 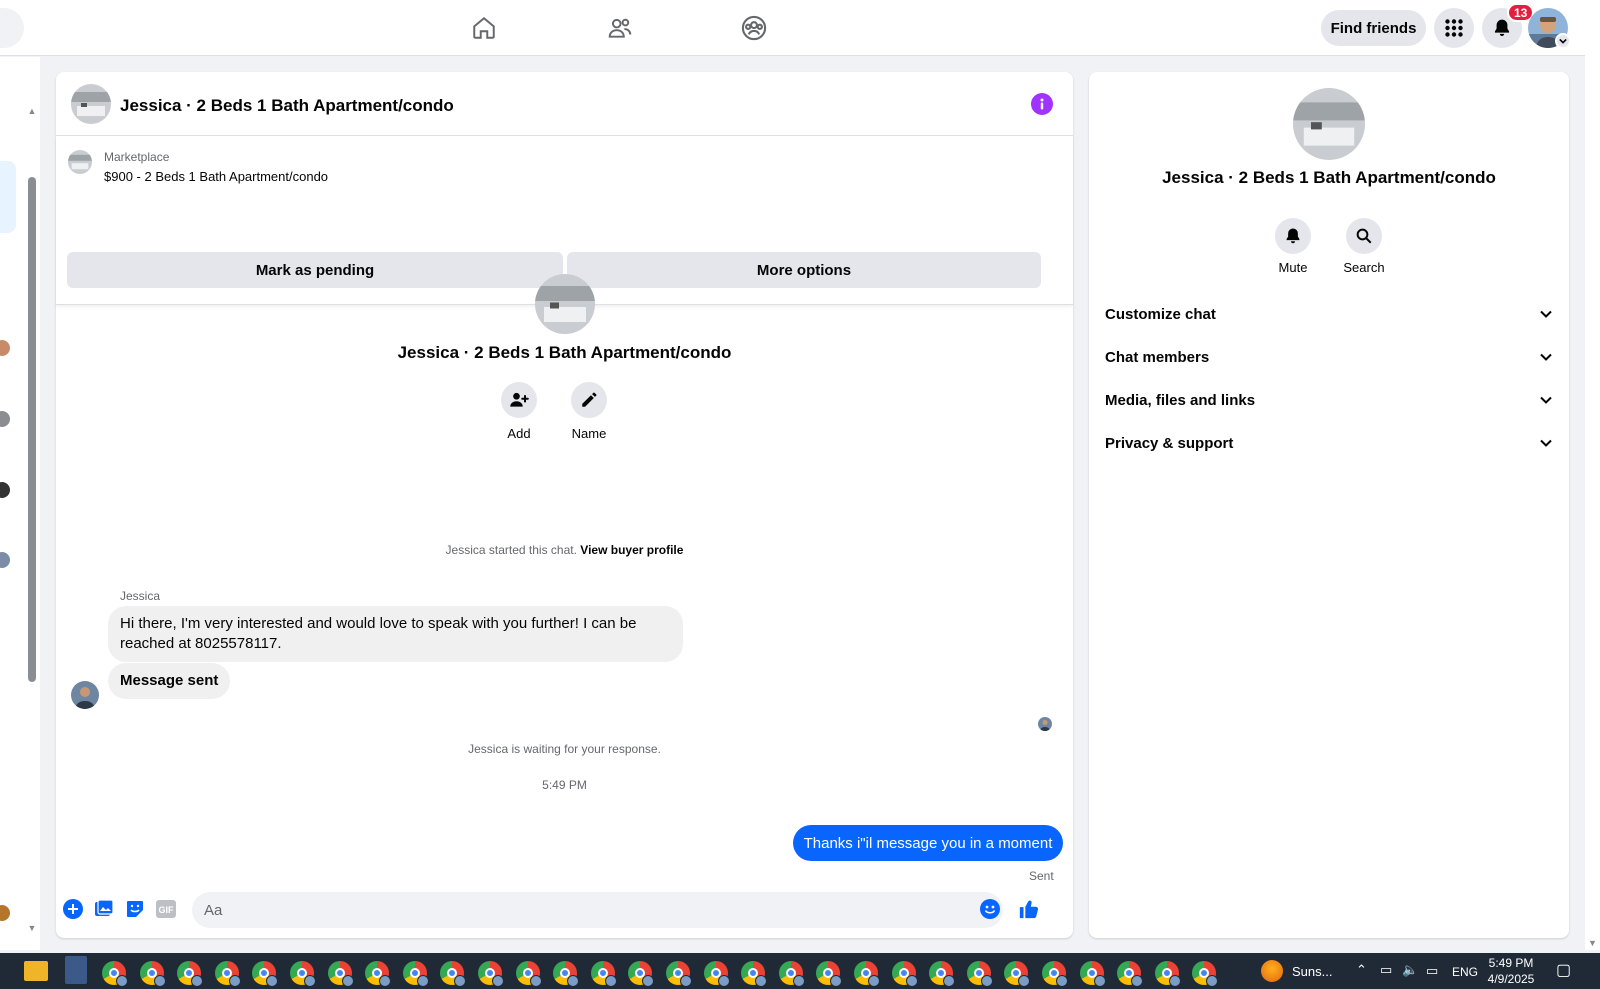 I want to click on outgoing-message-bubble: Thanks i"il message you in a moment, so click(x=928, y=843).